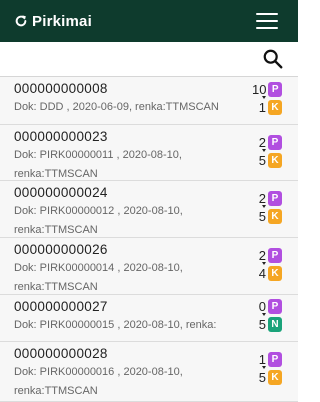 The height and width of the screenshot is (402, 320). I want to click on item-counts: 10 P 1 K, so click(267, 98).